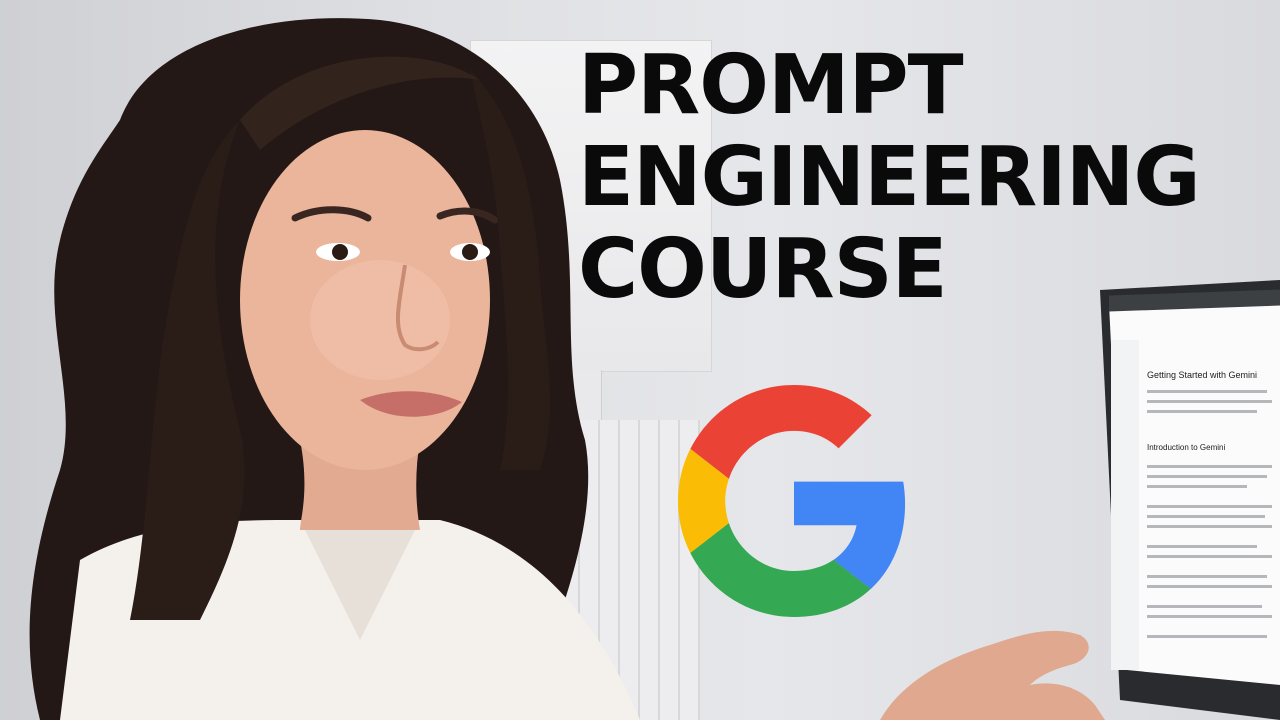 Image resolution: width=1280 pixels, height=720 pixels. I want to click on headline-line-2: ENGINEERING, so click(889, 177).